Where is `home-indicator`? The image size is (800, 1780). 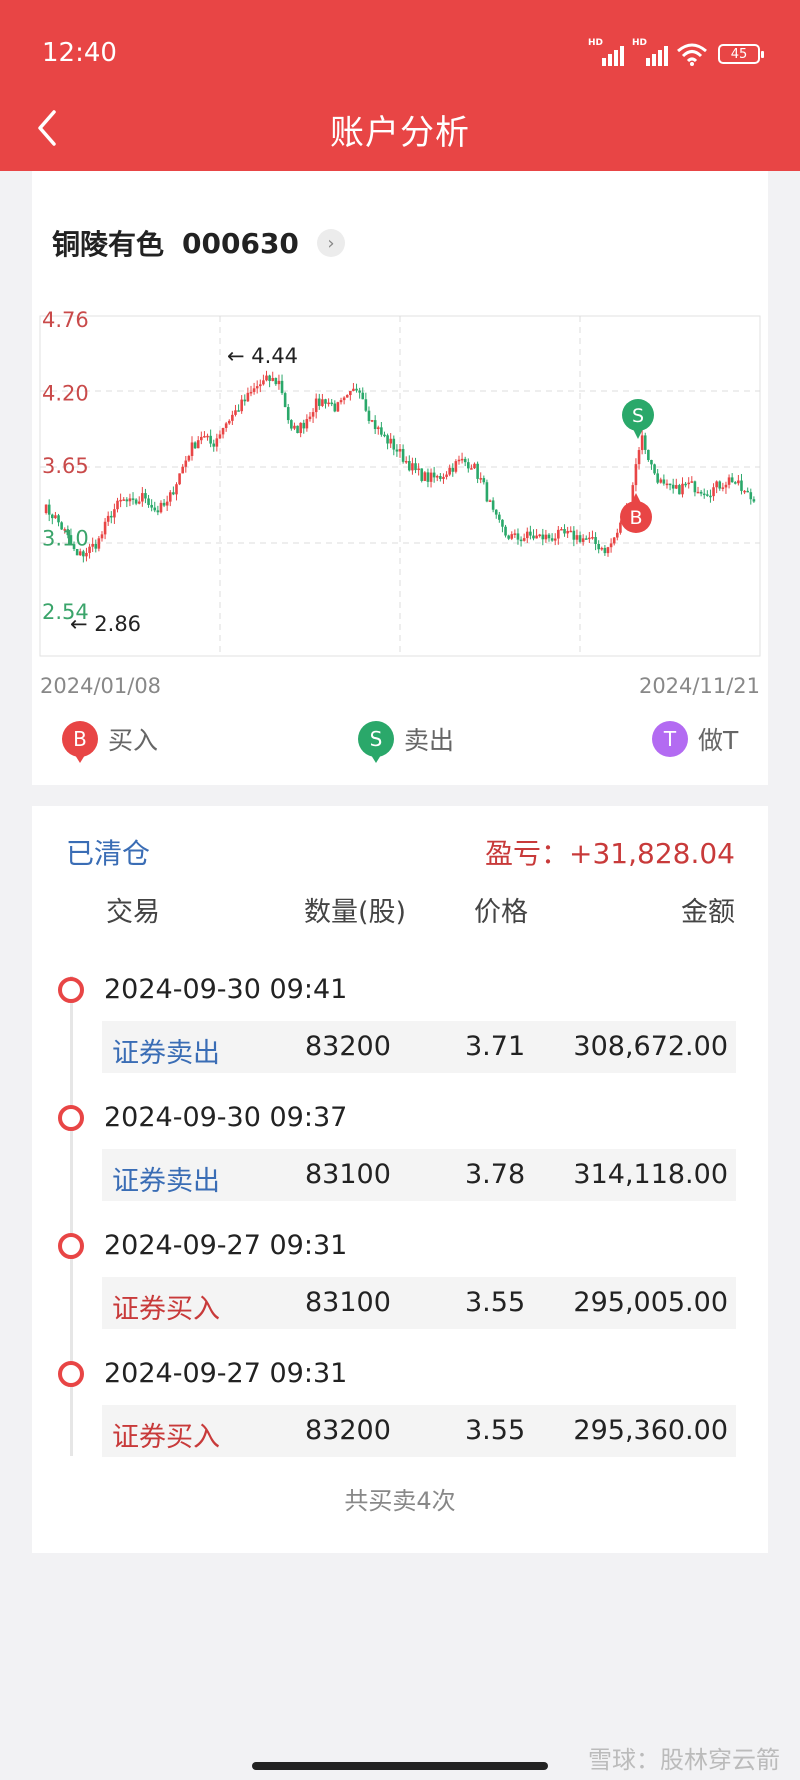
home-indicator is located at coordinates (400, 1766).